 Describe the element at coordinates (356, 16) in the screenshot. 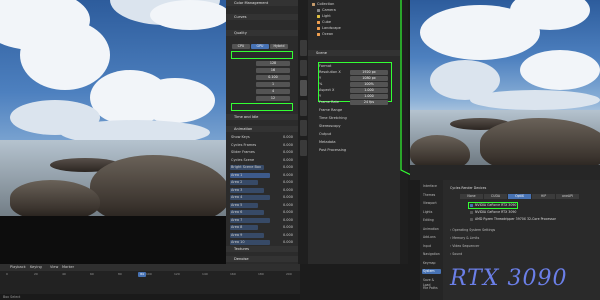

I see `outliner-item: Light` at that location.